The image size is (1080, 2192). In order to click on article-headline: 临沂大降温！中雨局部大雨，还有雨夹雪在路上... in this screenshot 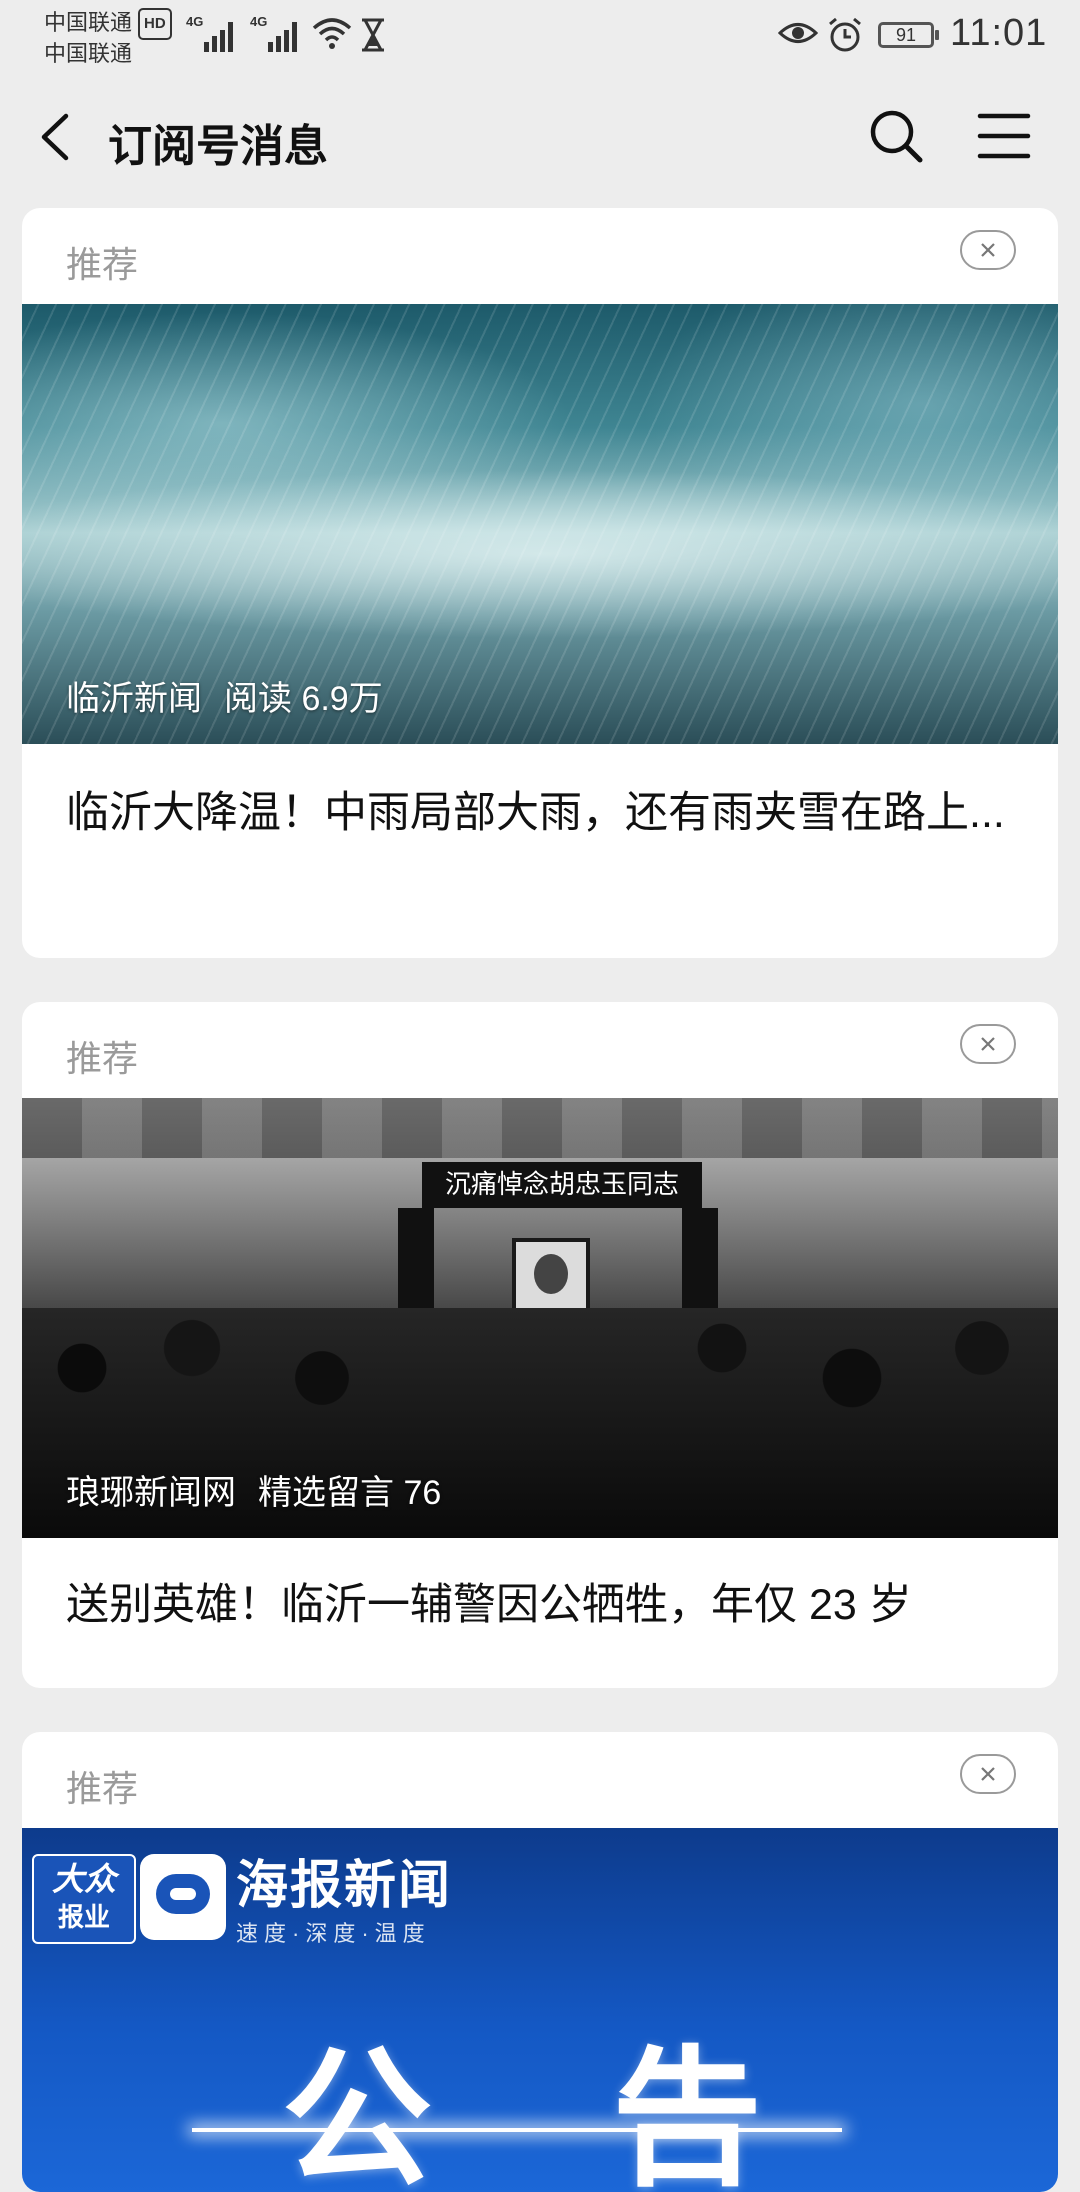, I will do `click(541, 813)`.